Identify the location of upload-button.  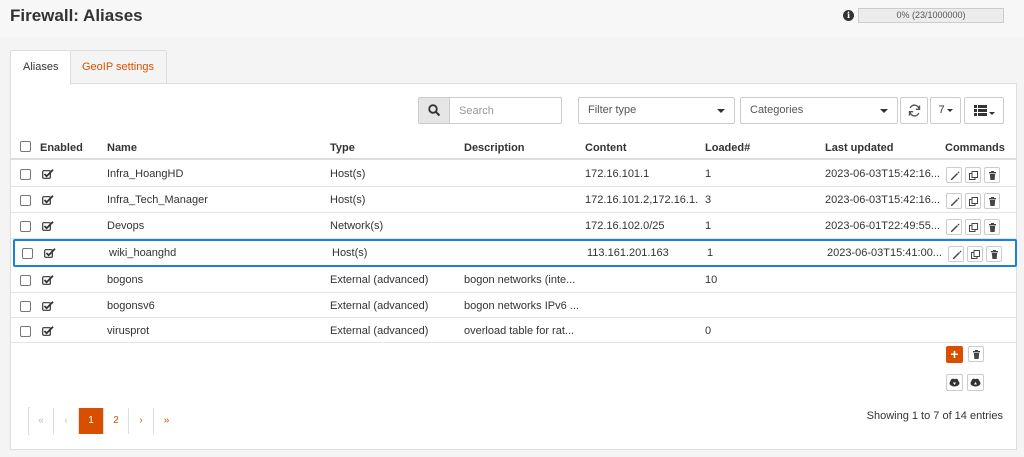
(975, 382).